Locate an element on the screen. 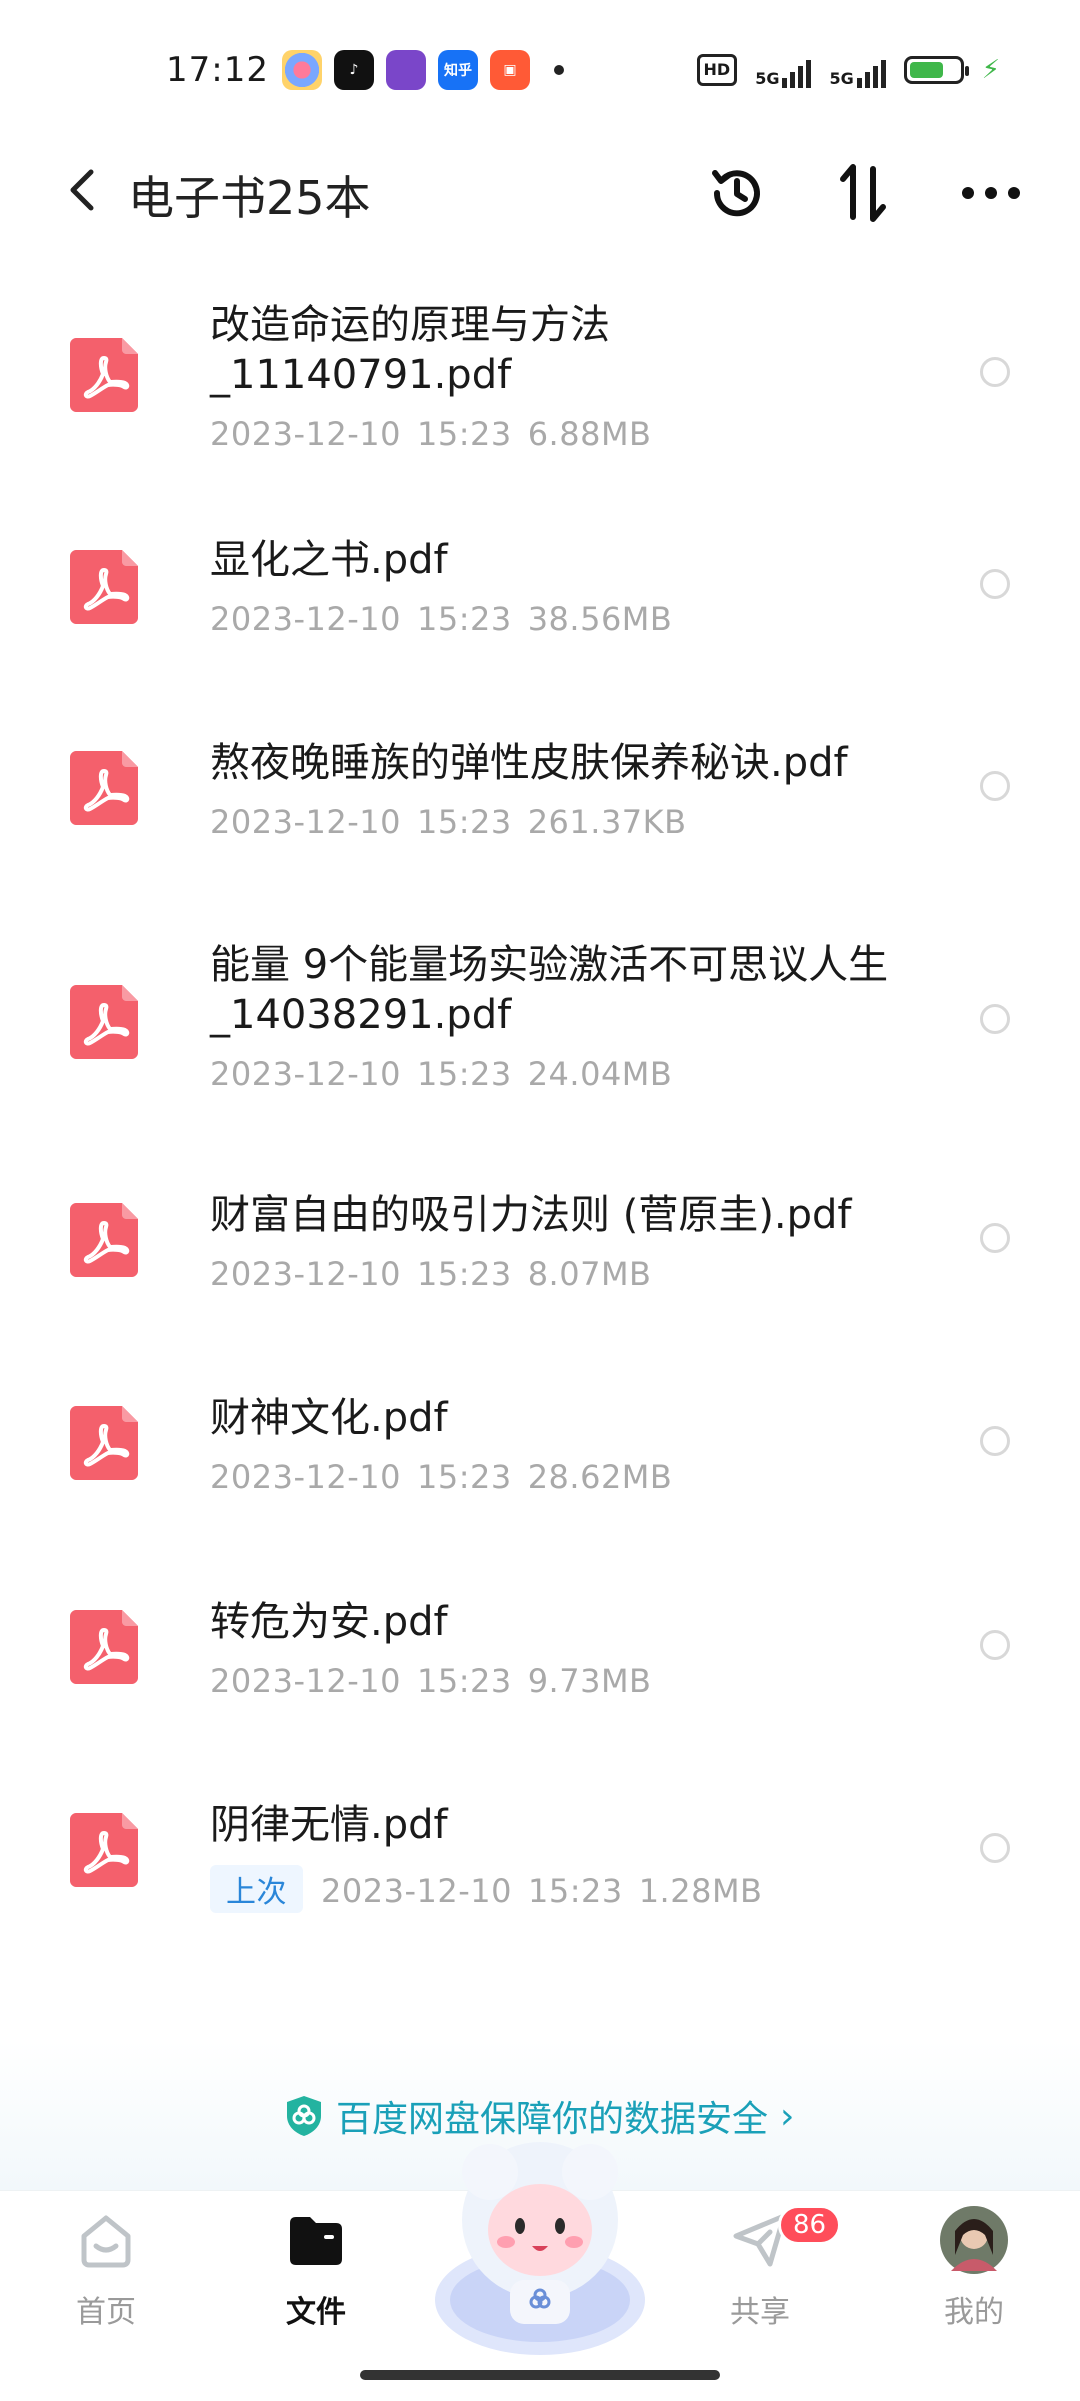 The height and width of the screenshot is (2401, 1080). nav-me: 我的 is located at coordinates (974, 2268).